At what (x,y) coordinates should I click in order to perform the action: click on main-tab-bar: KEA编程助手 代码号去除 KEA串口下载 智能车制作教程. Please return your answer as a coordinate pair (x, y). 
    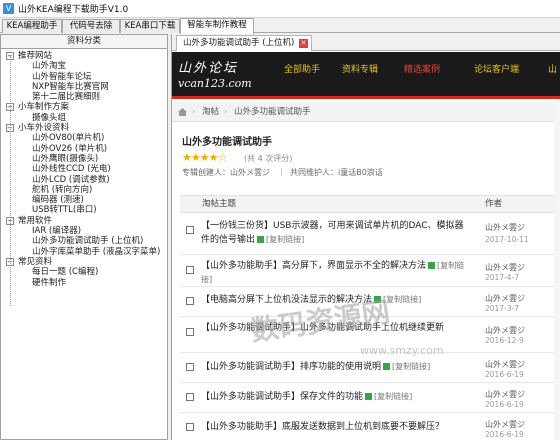
    Looking at the image, I should click on (280, 26).